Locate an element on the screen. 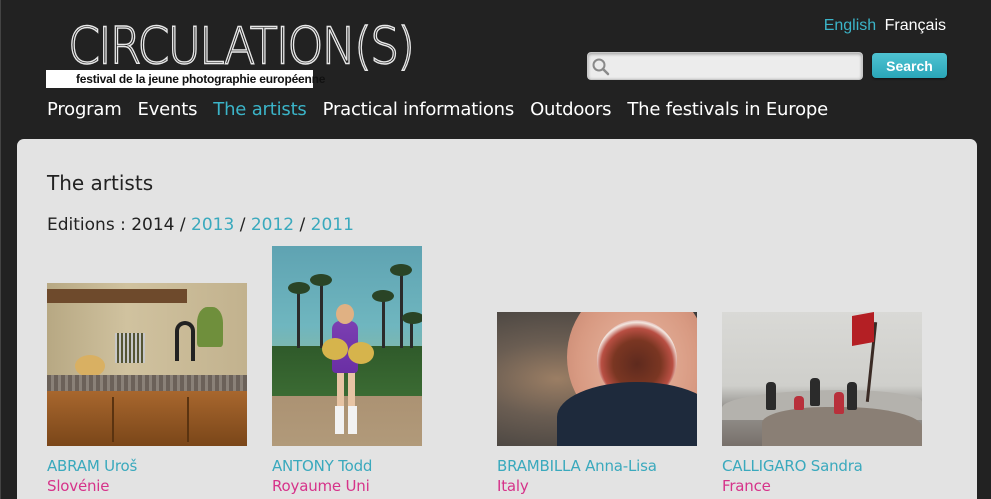  artist-name-link: ANTONY Todd is located at coordinates (322, 466).